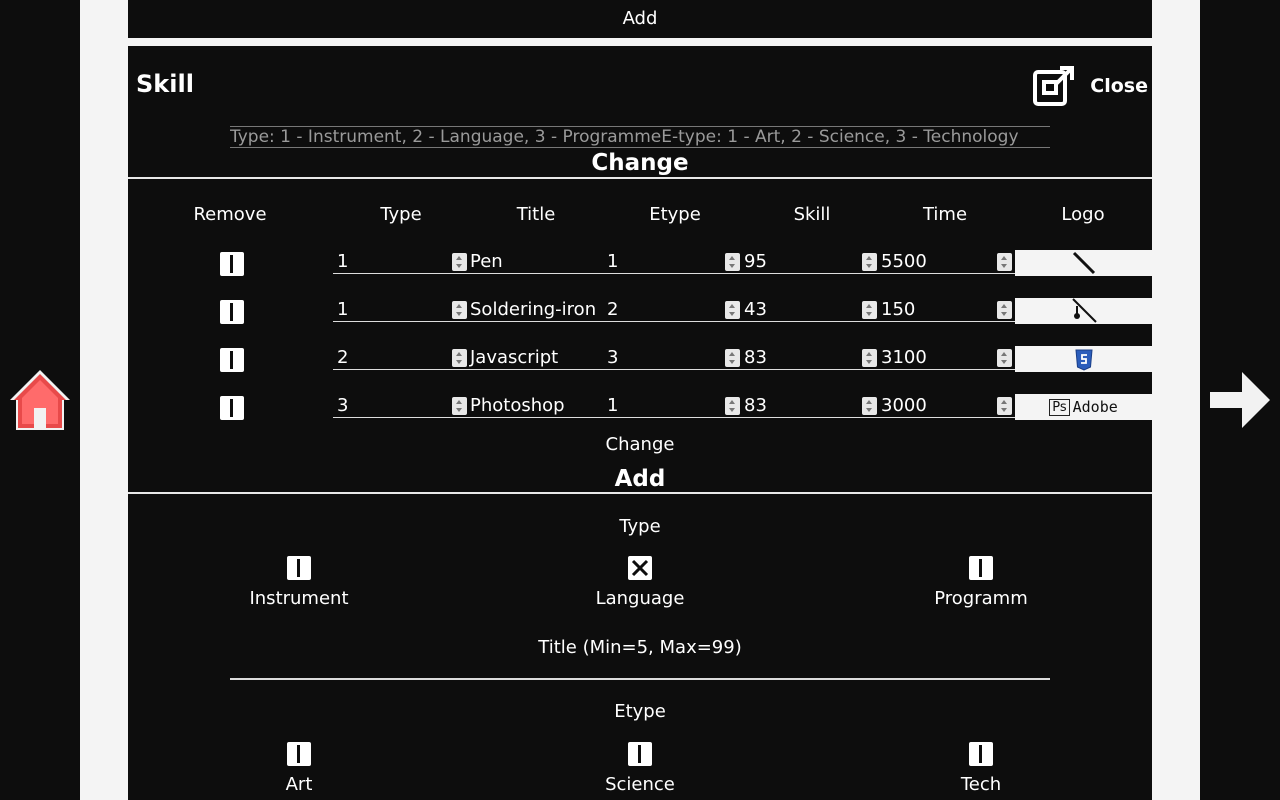  Describe the element at coordinates (534, 310) in the screenshot. I see `title-field: Soldering-iron` at that location.